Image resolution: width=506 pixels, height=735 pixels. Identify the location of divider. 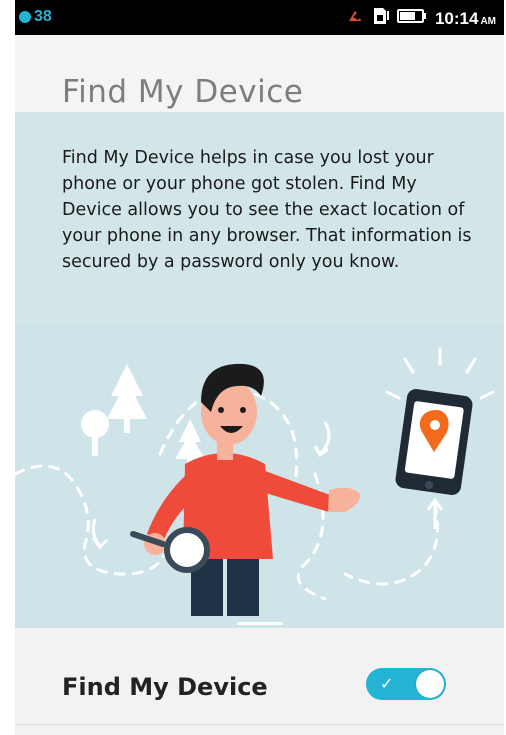
(259, 724).